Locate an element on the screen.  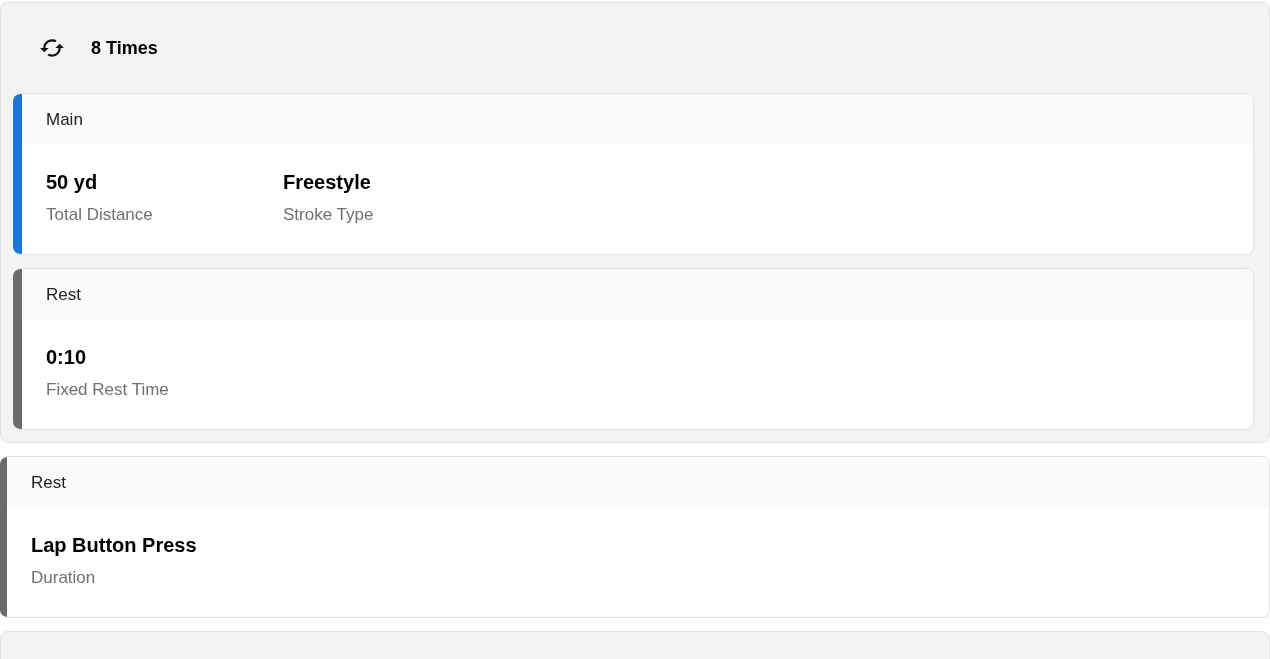
stat-value: 0:10 is located at coordinates (67, 357).